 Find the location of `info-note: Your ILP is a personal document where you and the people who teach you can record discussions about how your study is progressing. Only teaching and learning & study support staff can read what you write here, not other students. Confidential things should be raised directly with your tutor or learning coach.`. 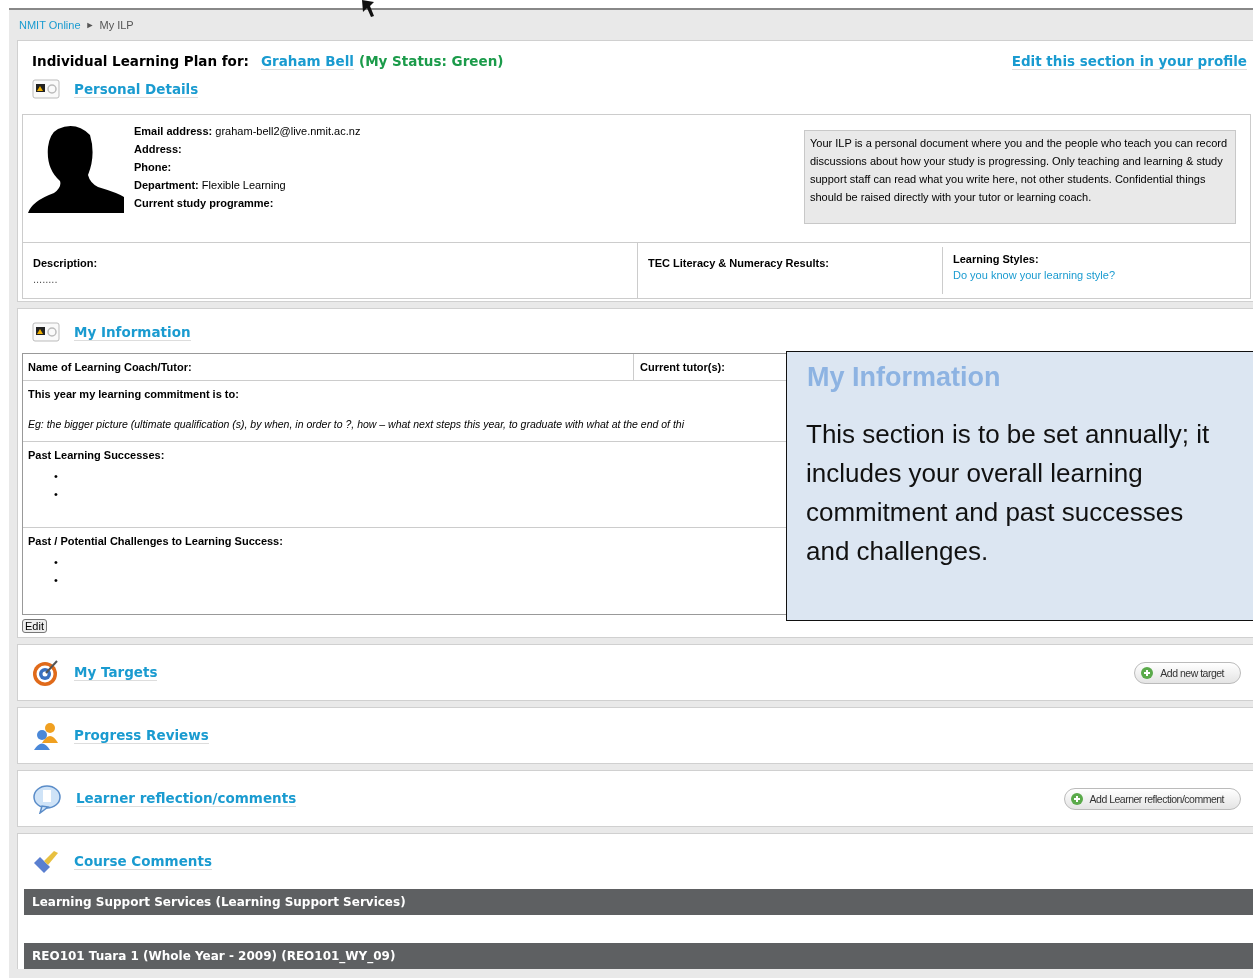

info-note: Your ILP is a personal document where you and the people who teach you can record discussions about how your study is progressing. Only teaching and learning & study support staff can read what you write here, not other students. Confidential things should be raised directly with your tutor or learning coach. is located at coordinates (1020, 177).